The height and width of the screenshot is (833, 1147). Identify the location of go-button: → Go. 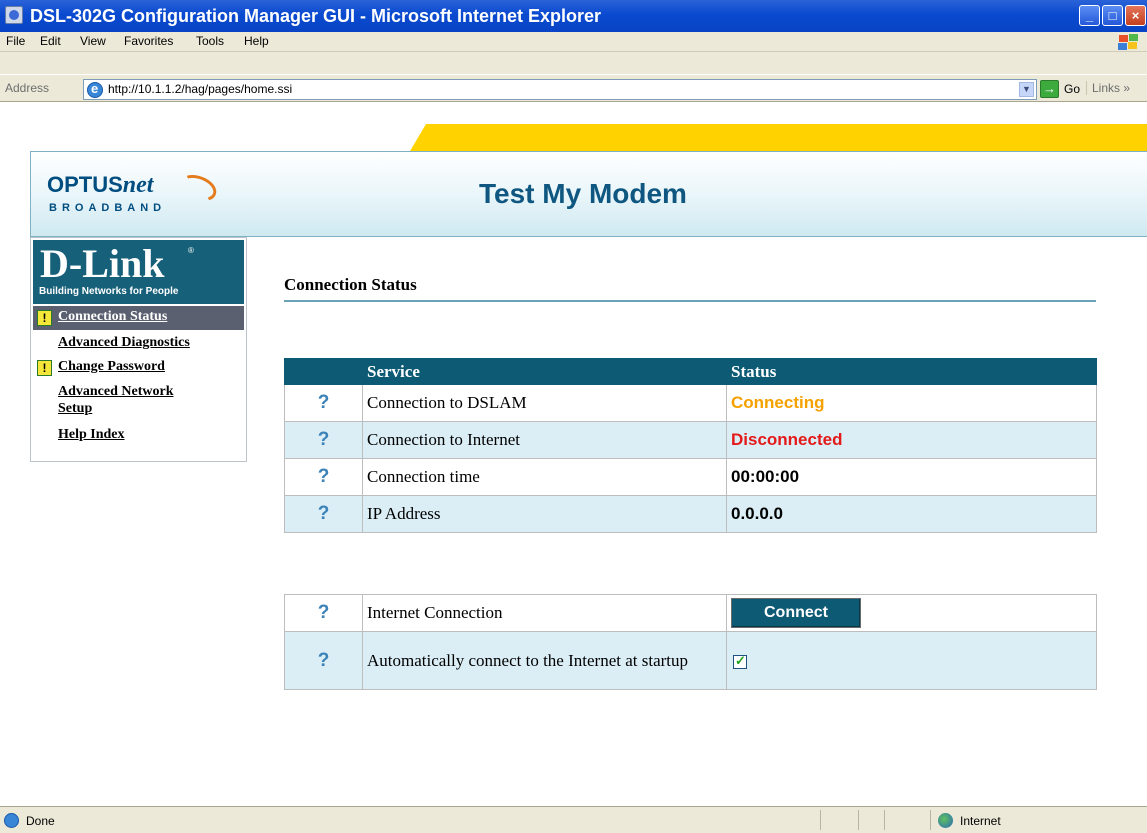
(1066, 89).